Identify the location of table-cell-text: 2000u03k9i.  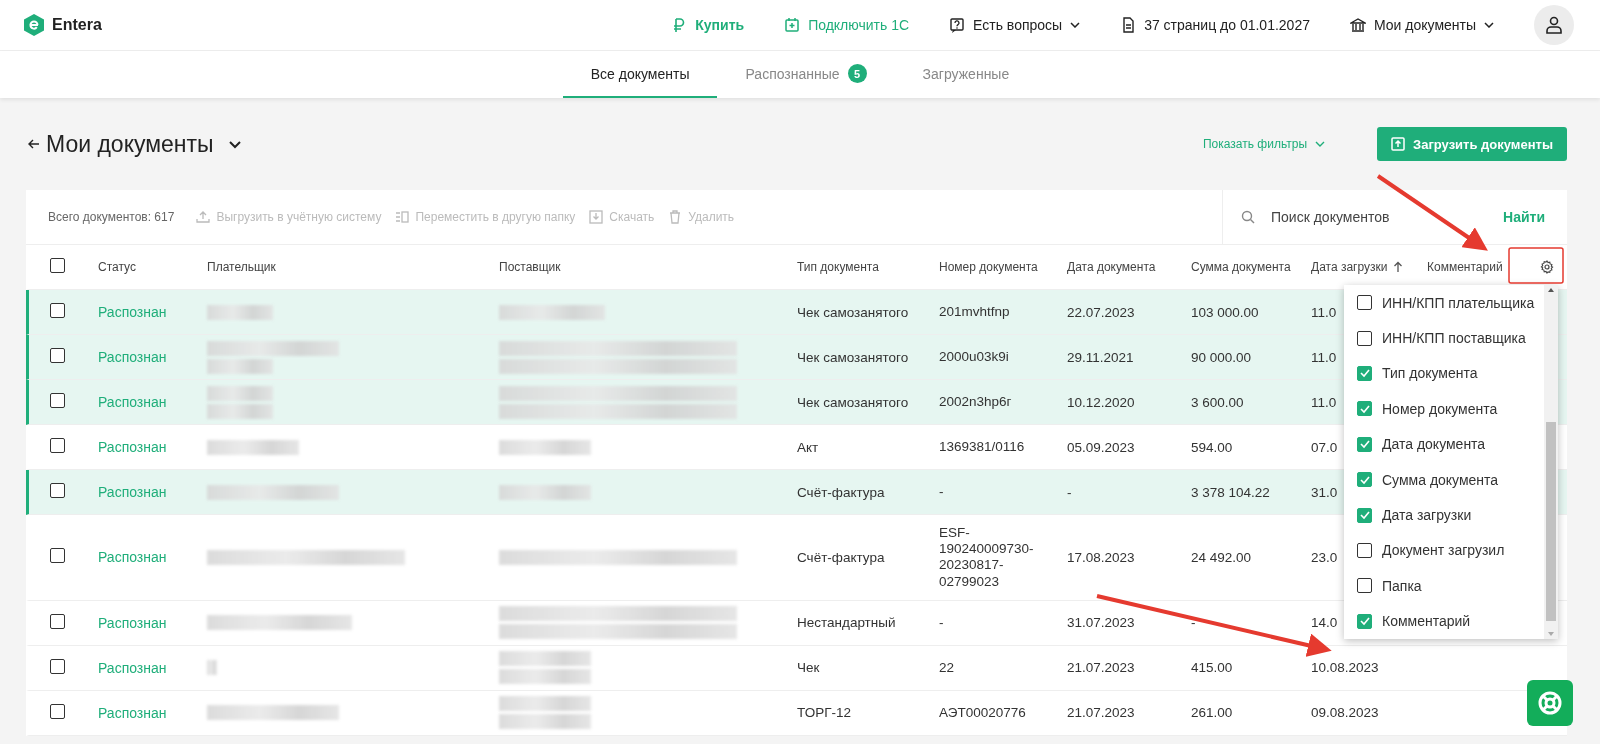
(974, 356).